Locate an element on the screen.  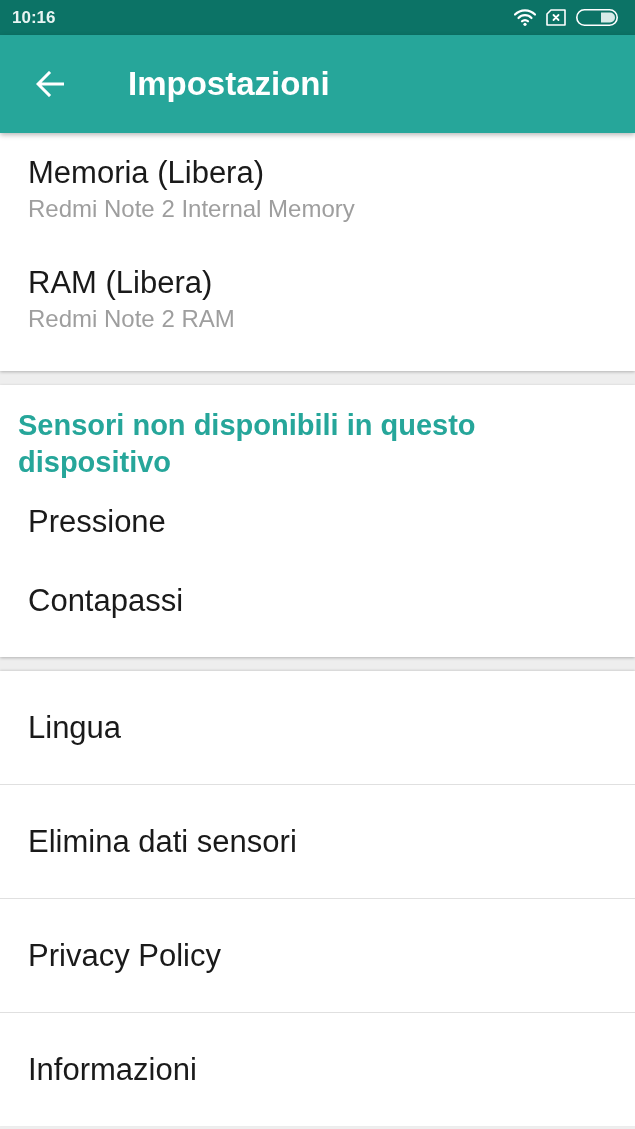
back-arrow-icon is located at coordinates (50, 84).